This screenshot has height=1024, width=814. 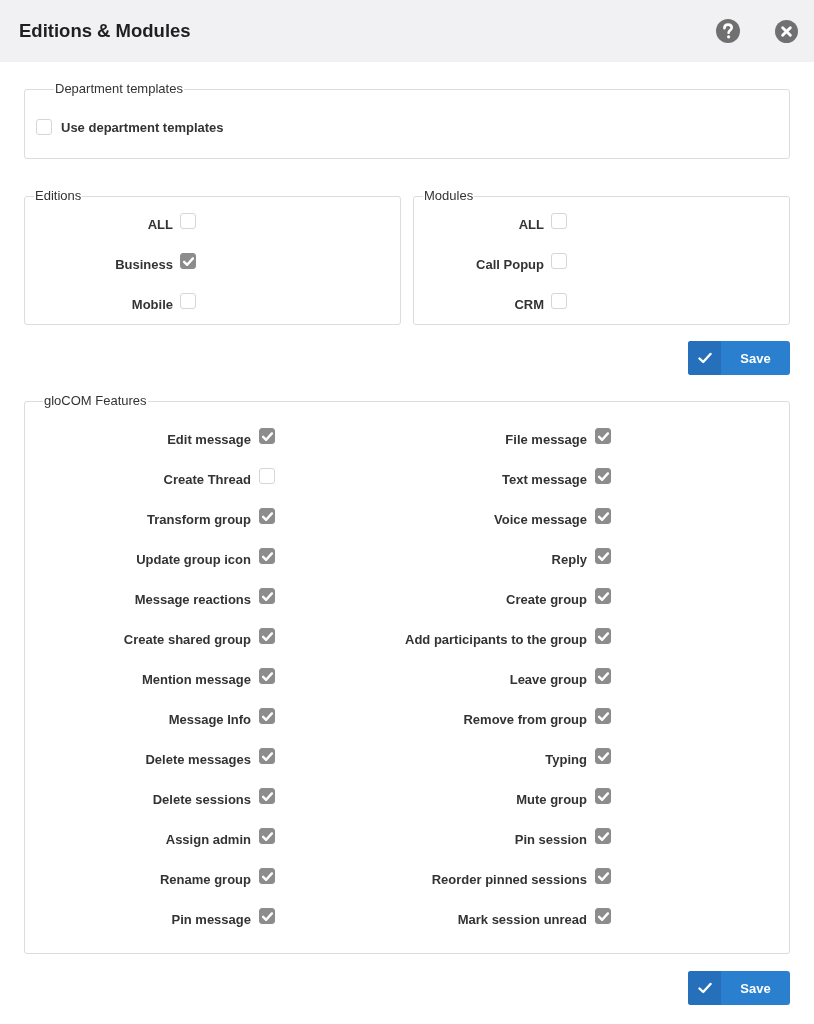 I want to click on checkbox-label: Business, so click(x=143, y=264).